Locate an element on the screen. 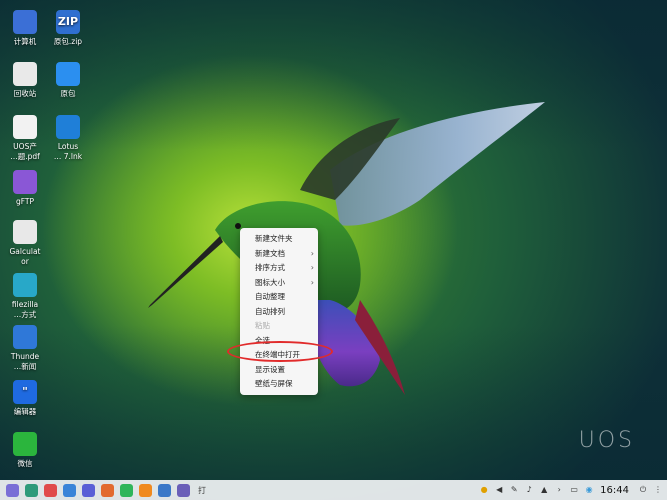 The image size is (667, 500). context-menu-item: 新建文档 › is located at coordinates (279, 254).